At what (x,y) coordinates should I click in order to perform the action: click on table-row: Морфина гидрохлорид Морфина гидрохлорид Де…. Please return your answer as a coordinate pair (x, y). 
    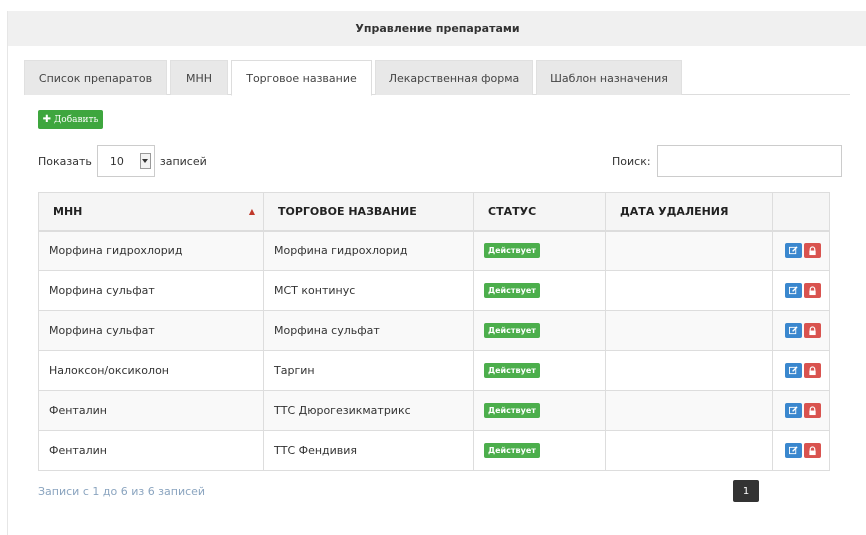
    Looking at the image, I should click on (434, 250).